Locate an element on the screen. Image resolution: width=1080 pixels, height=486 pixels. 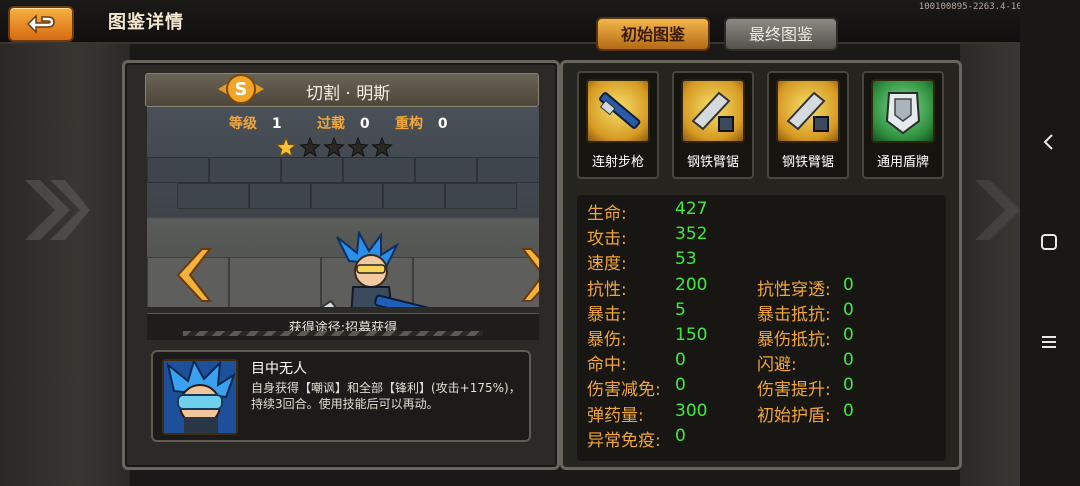
attribute-value: 53 is located at coordinates (686, 259).